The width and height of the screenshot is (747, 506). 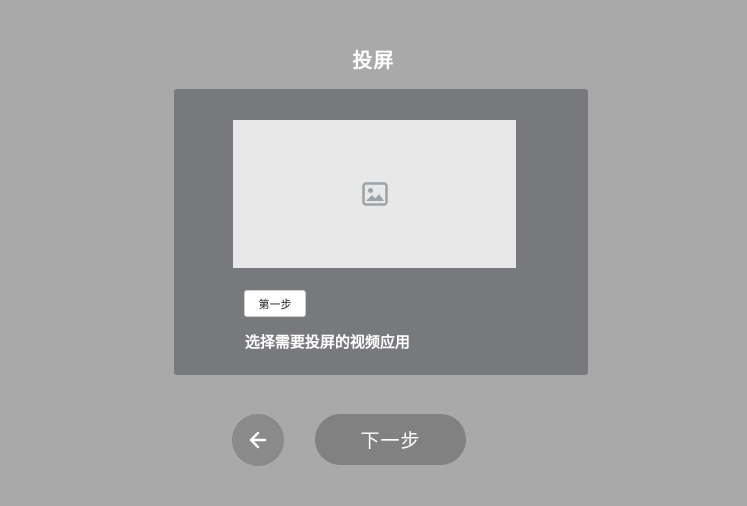 I want to click on step-description: 选择需要投屏的视频应用, so click(x=328, y=342).